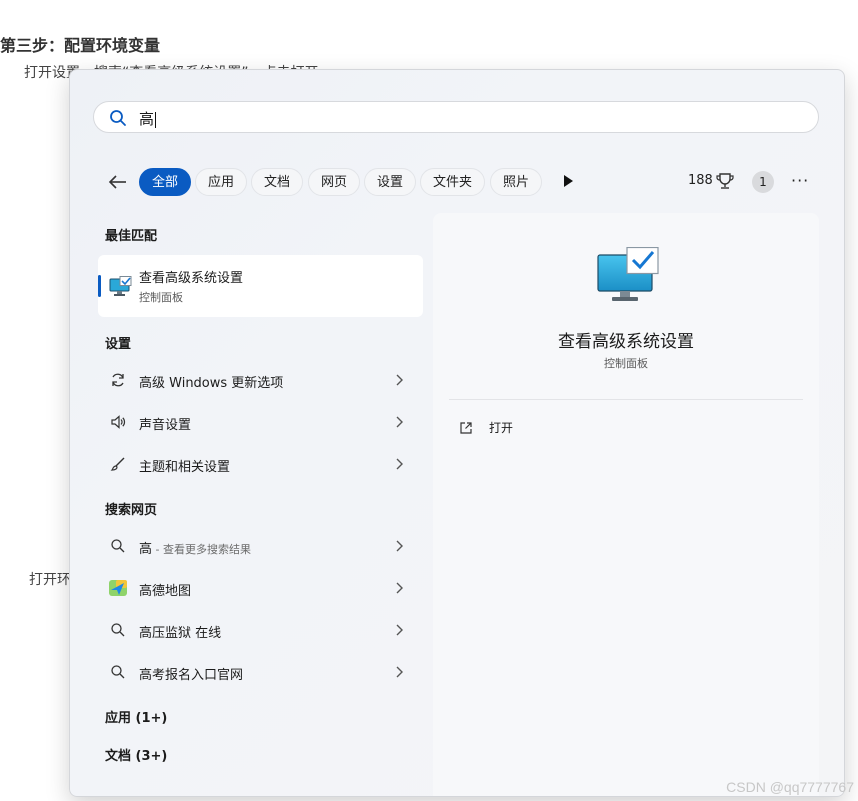 The width and height of the screenshot is (858, 801). Describe the element at coordinates (195, 549) in the screenshot. I see `web-result-label: 高 - 查看更多搜索结果` at that location.